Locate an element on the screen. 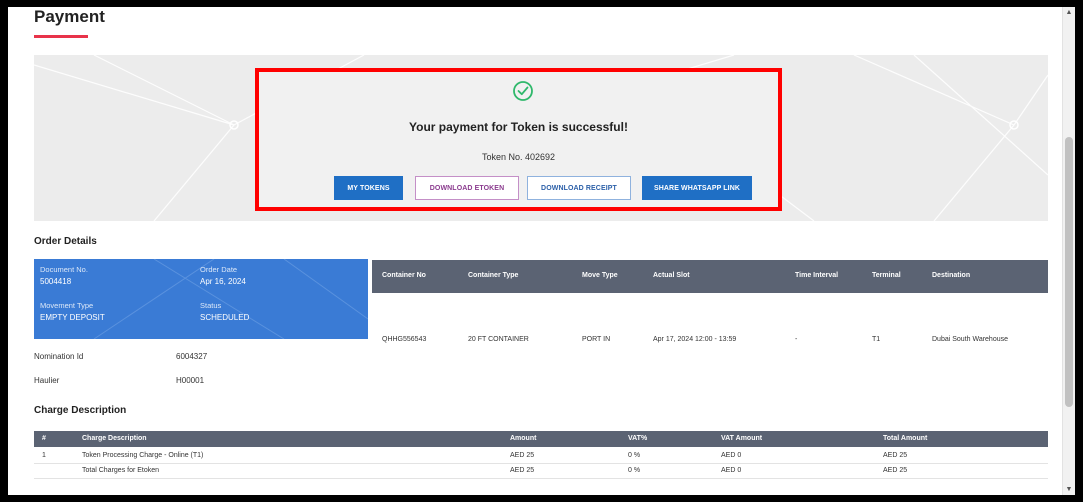  success-message: Your payment for Token is successful! is located at coordinates (518, 127).